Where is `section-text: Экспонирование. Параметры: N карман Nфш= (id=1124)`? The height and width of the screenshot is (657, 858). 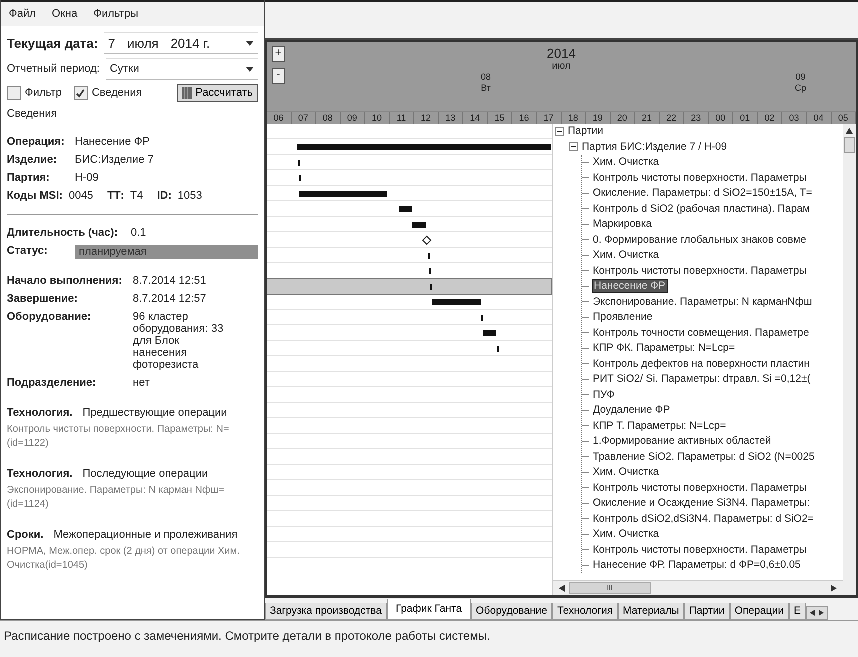
section-text: Экспонирование. Параметры: N карман Nфш= (id=1124) is located at coordinates (116, 497).